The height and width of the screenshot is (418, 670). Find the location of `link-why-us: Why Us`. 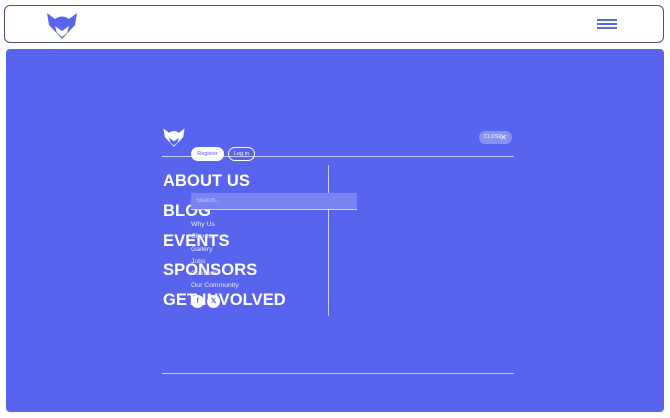

link-why-us: Why Us is located at coordinates (215, 225).